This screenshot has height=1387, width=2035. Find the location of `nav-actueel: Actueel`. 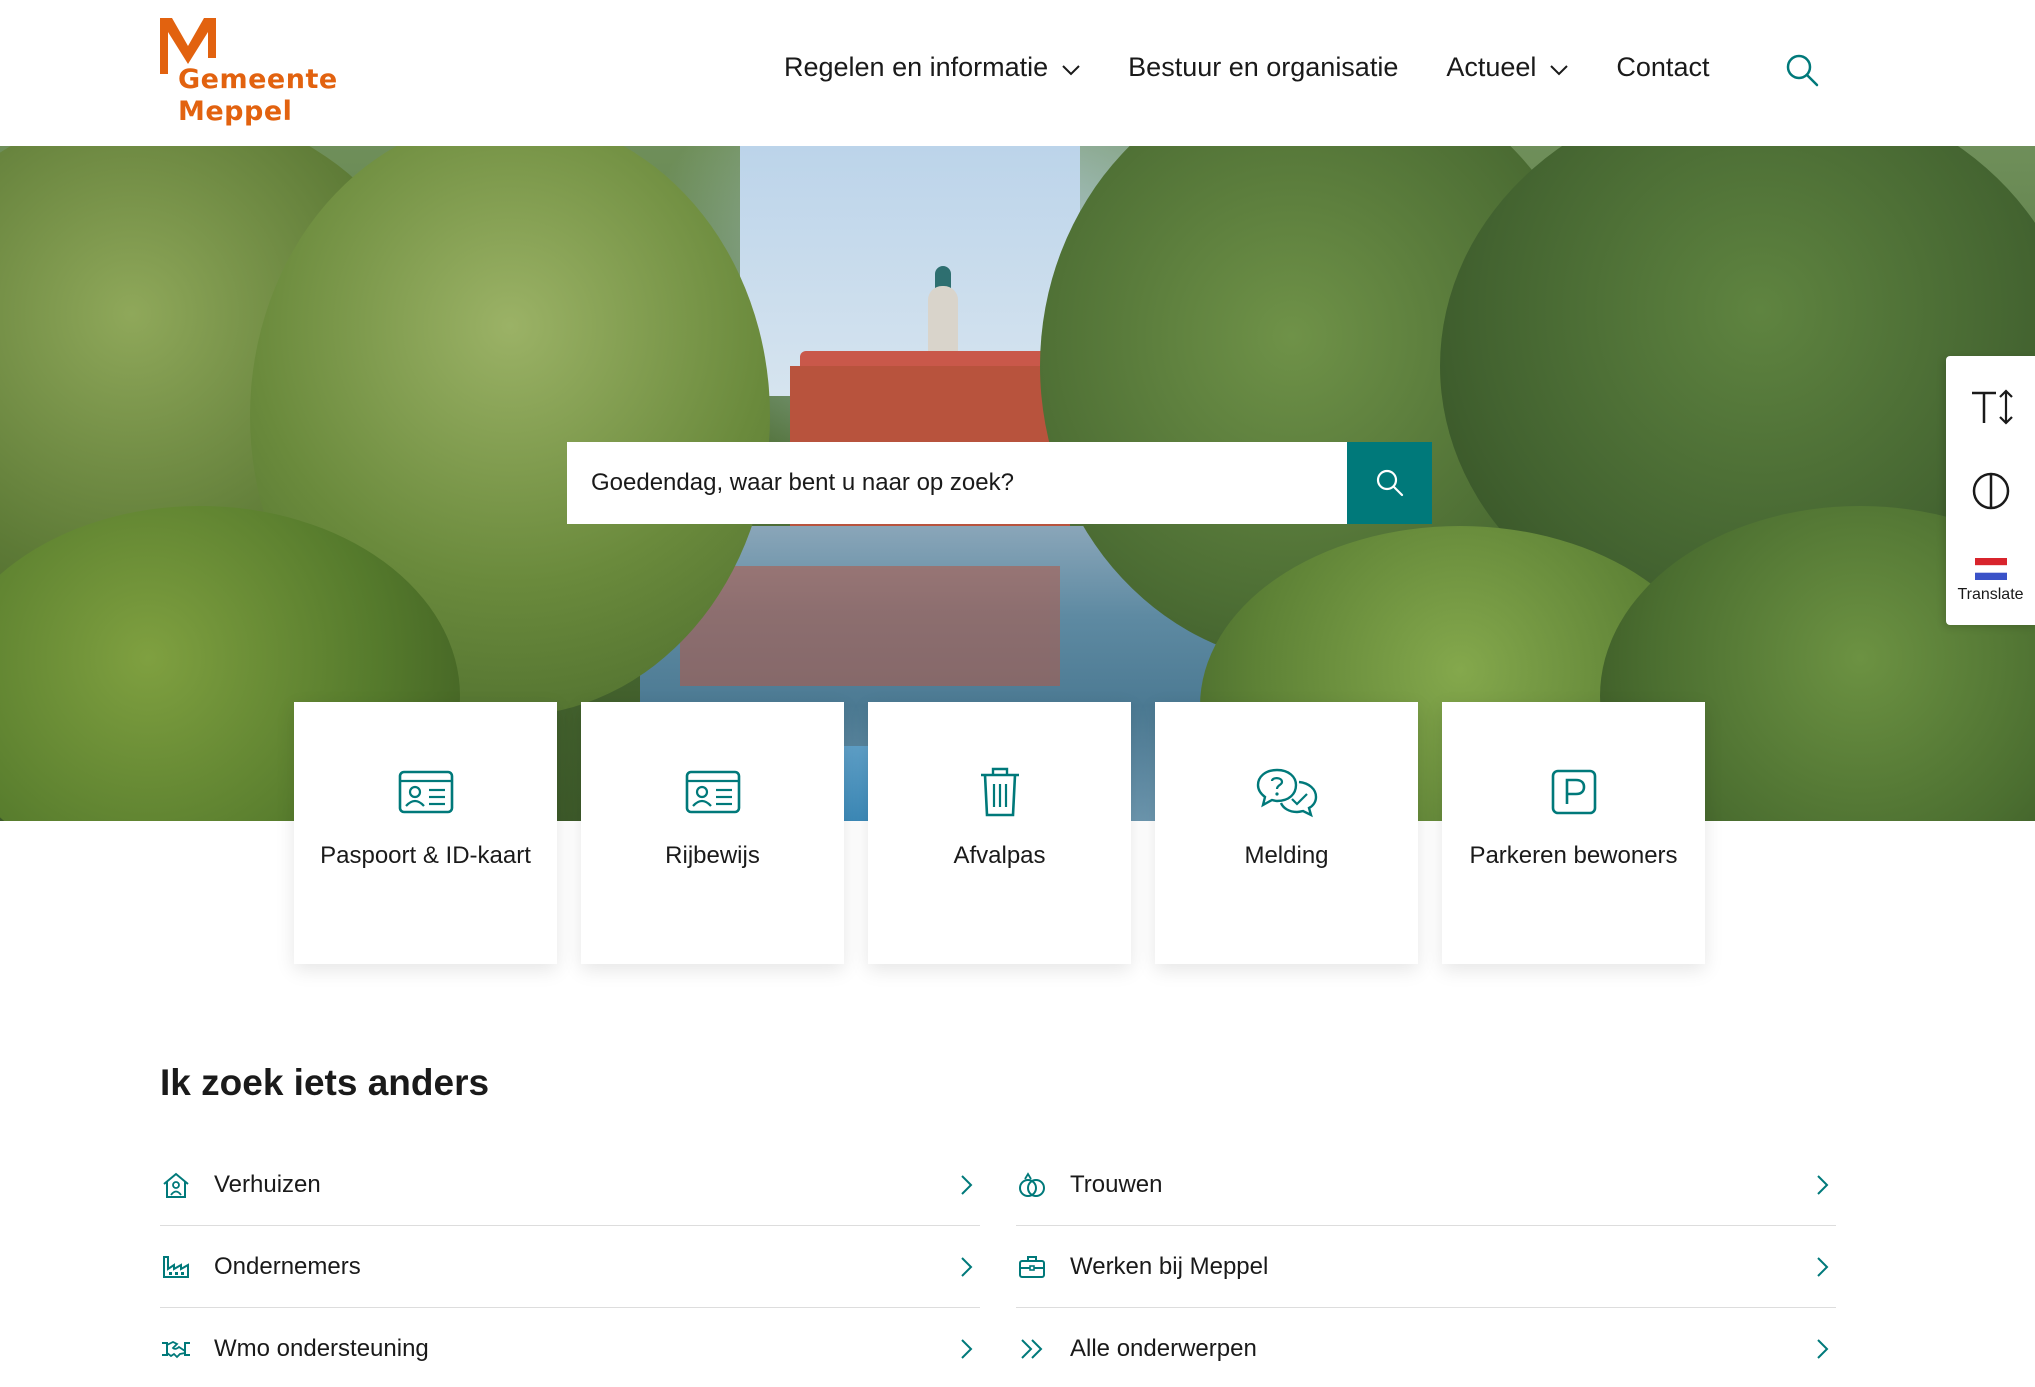

nav-actueel: Actueel is located at coordinates (1507, 67).